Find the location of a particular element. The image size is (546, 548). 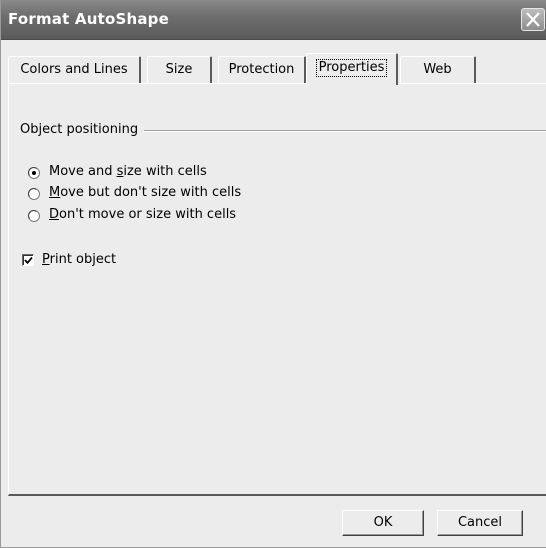

ok-button: OK is located at coordinates (383, 523).